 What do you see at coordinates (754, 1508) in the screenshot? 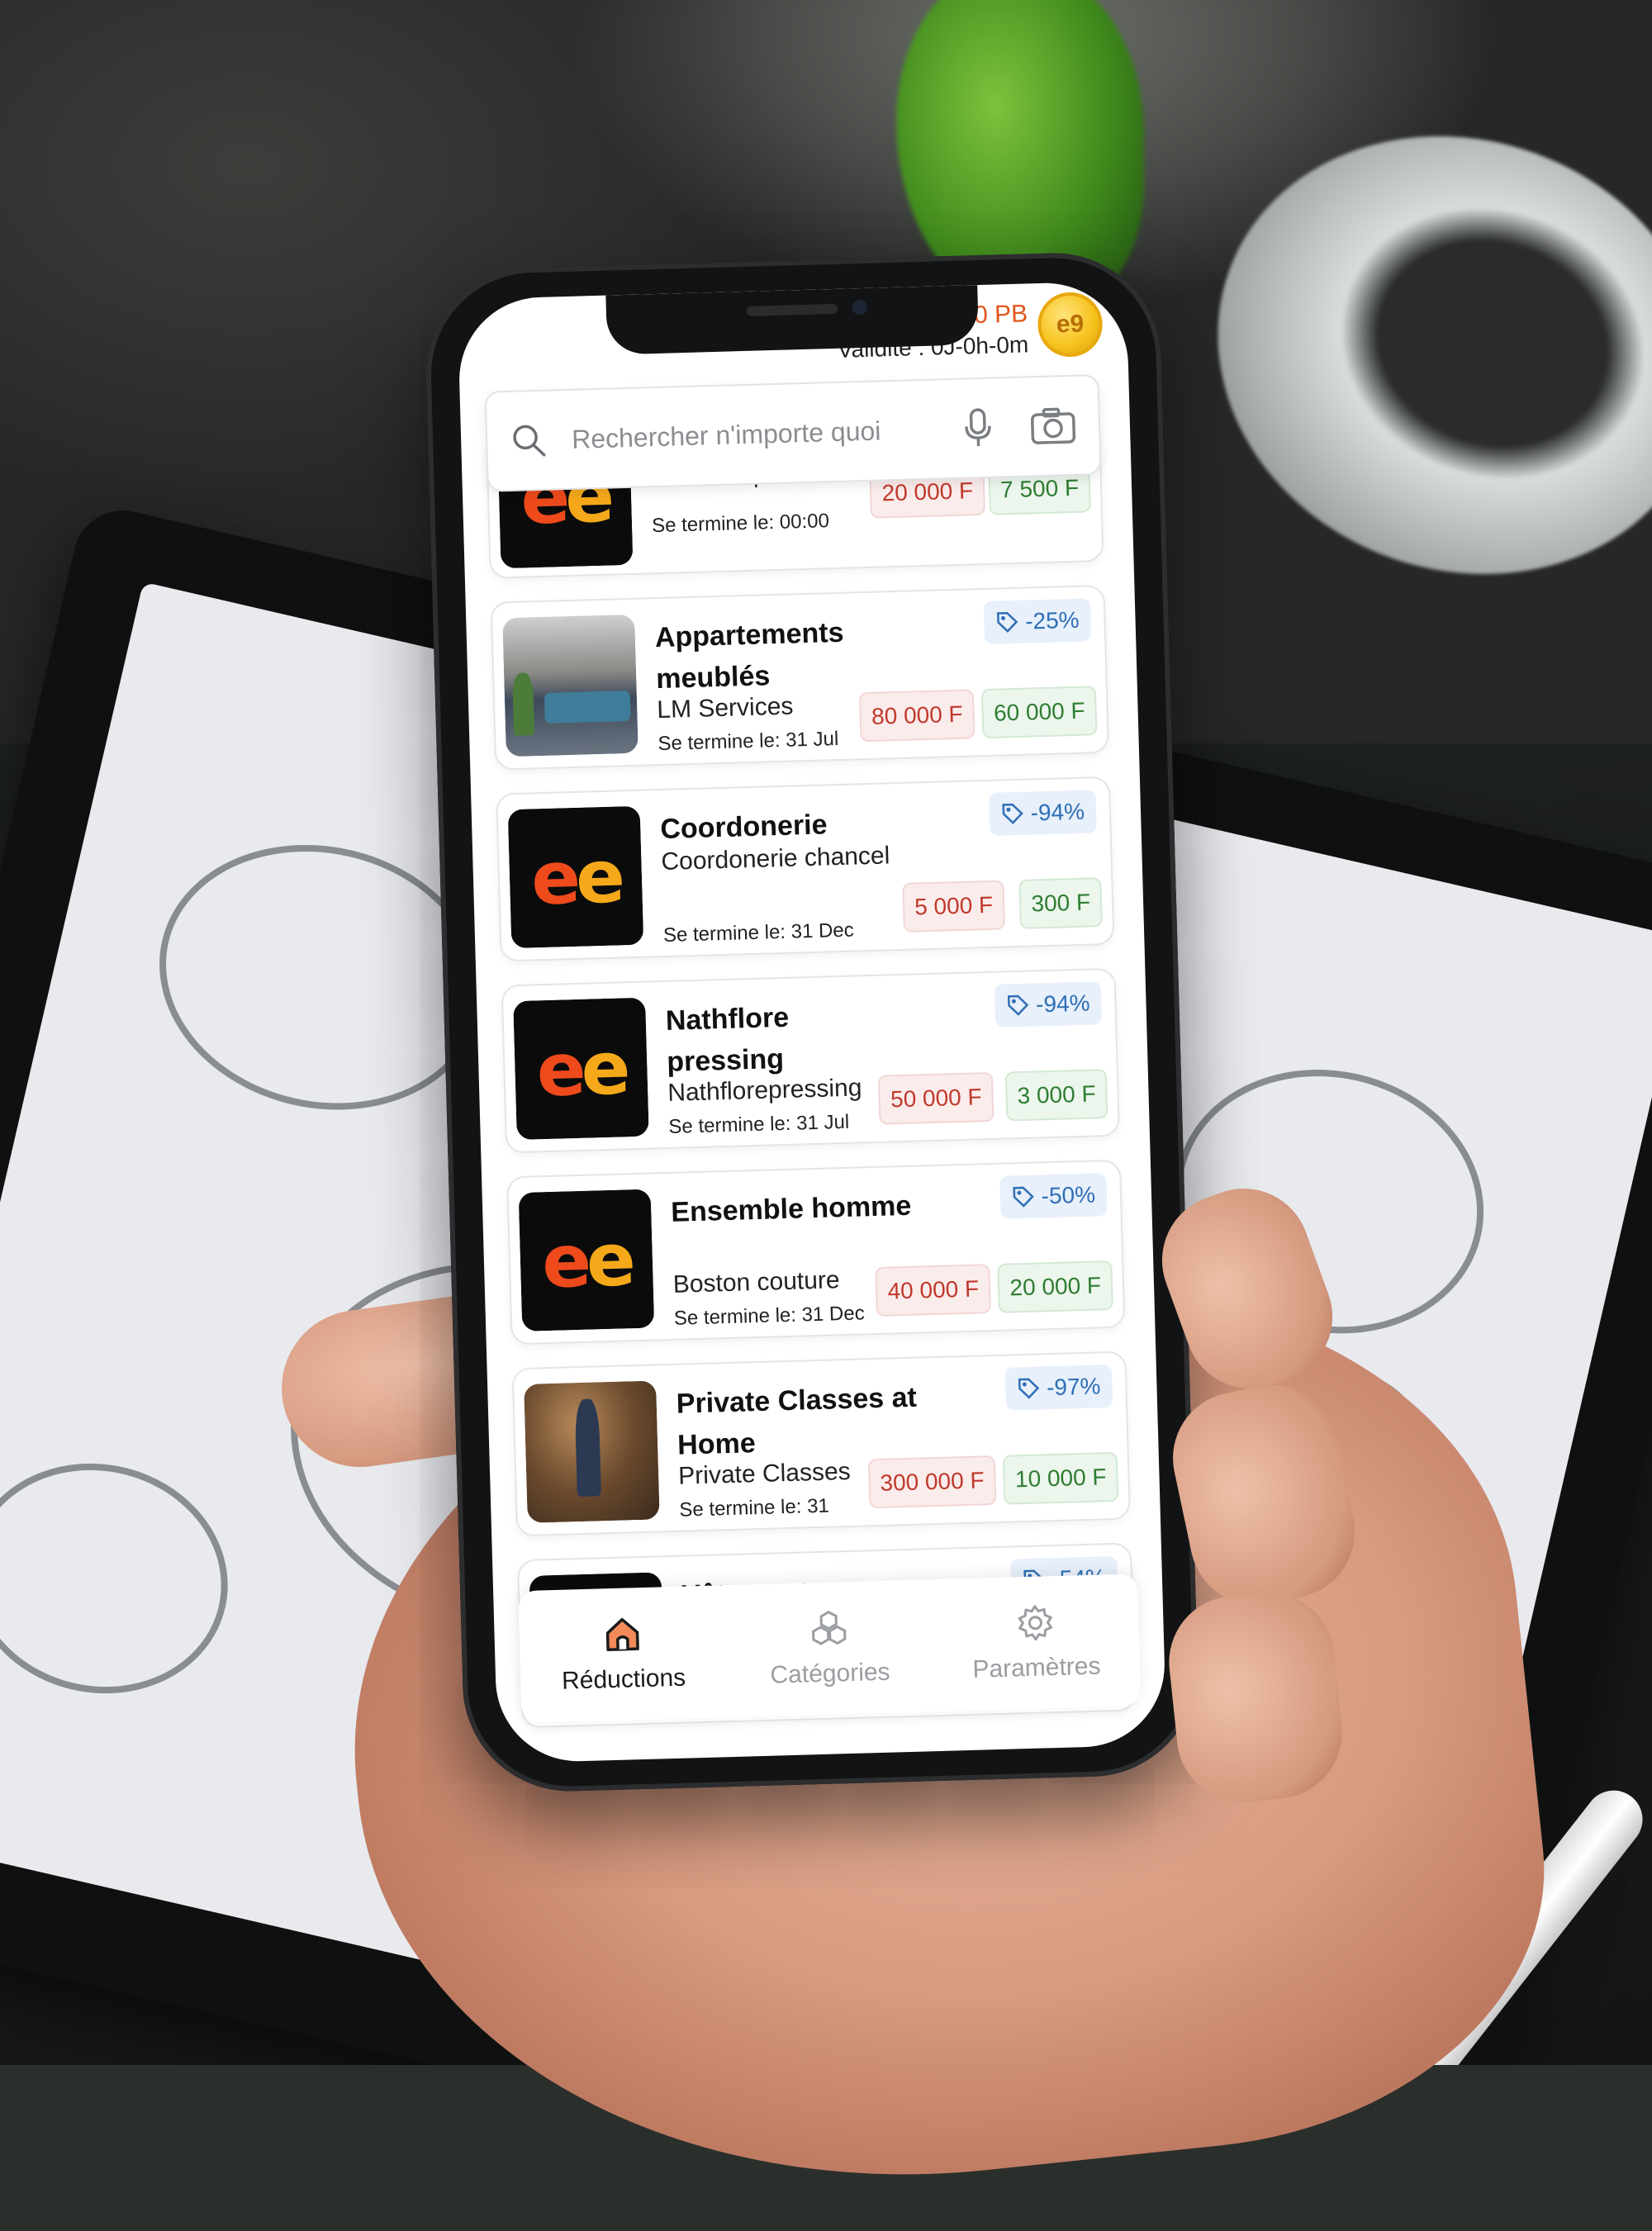
I see `offer-end-date: Se termine le: 31` at bounding box center [754, 1508].